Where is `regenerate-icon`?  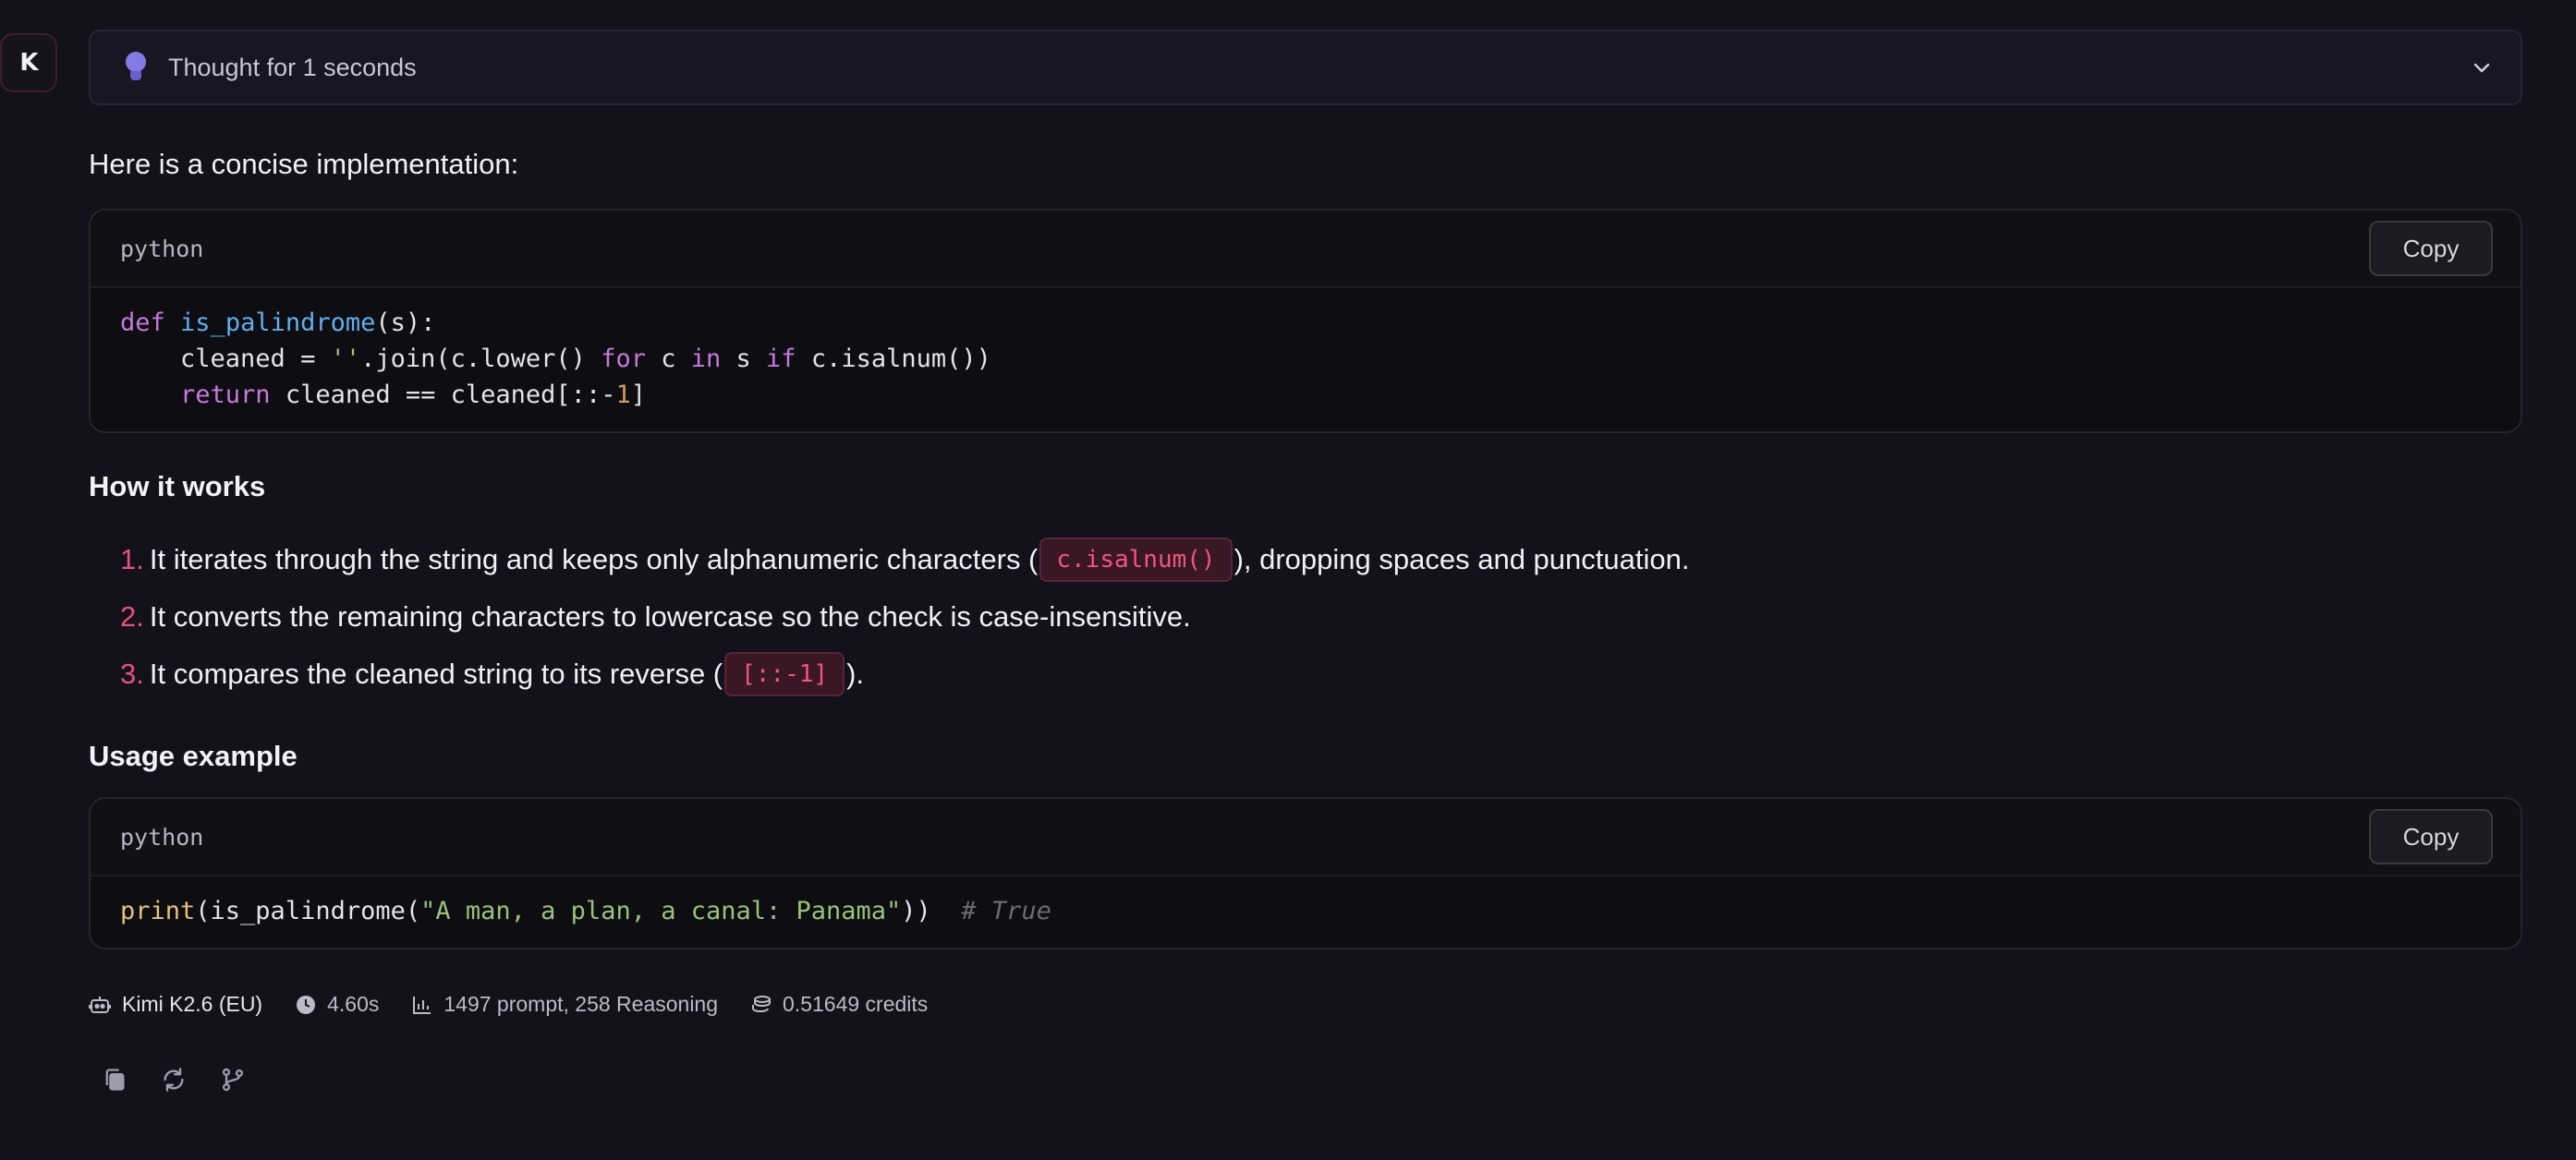 regenerate-icon is located at coordinates (174, 1080).